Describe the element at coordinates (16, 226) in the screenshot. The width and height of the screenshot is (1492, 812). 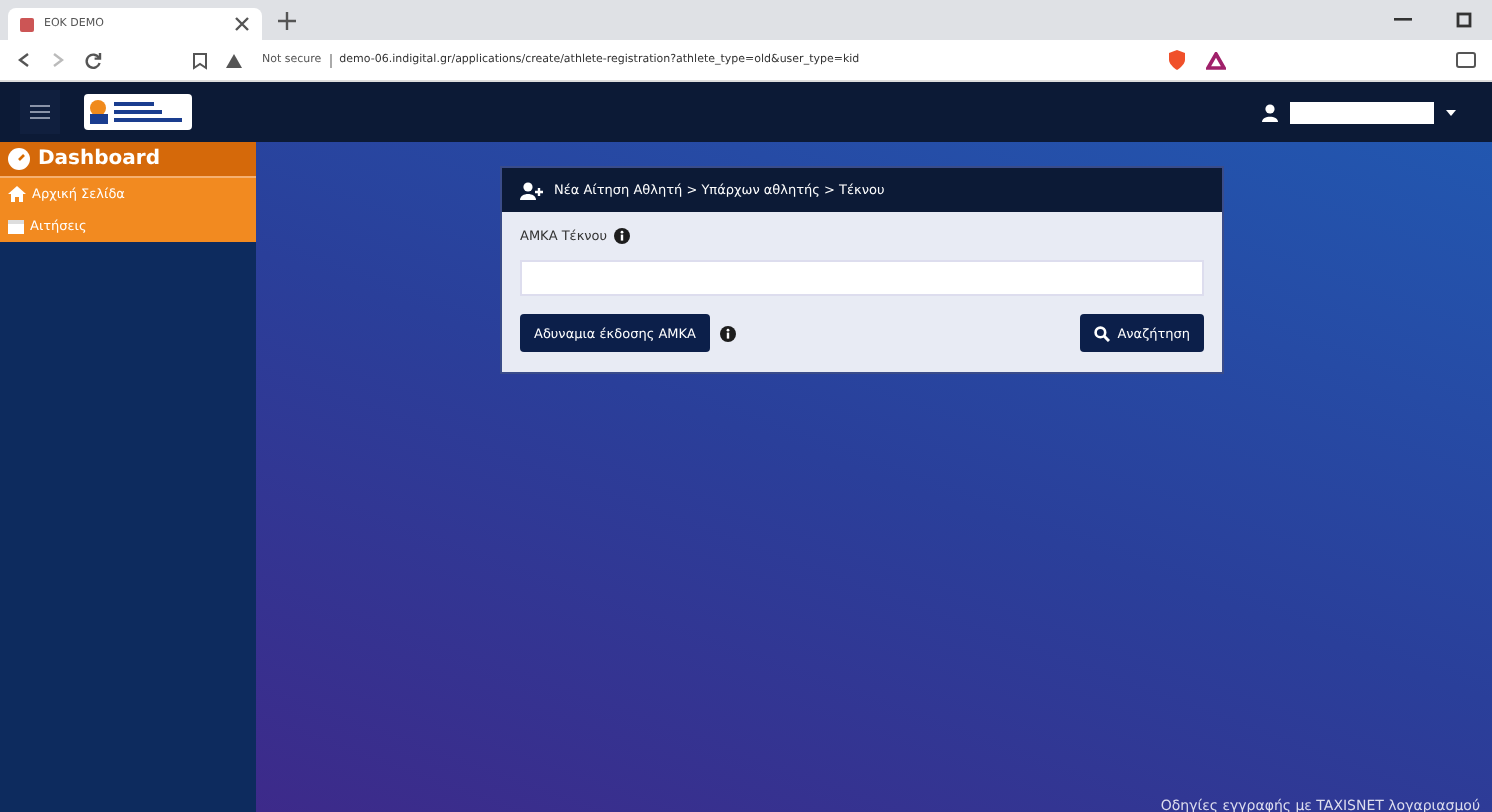
I see `list-icon` at that location.